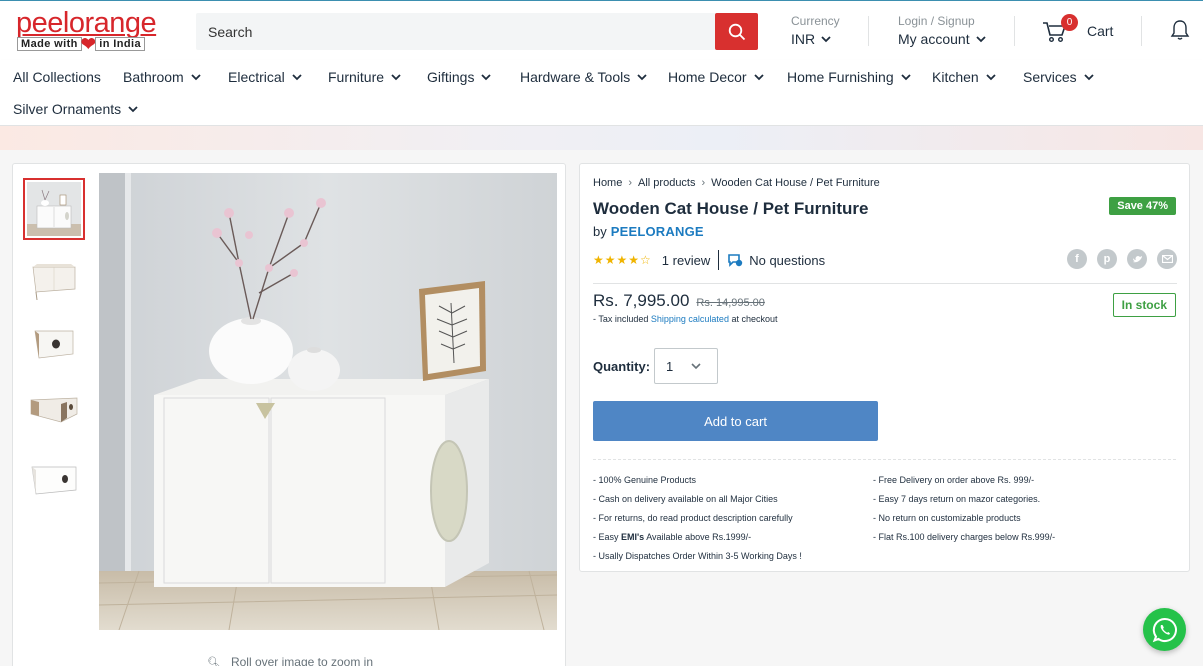 The width and height of the screenshot is (1203, 666). I want to click on feature-item: - No return on customizable products, so click(947, 518).